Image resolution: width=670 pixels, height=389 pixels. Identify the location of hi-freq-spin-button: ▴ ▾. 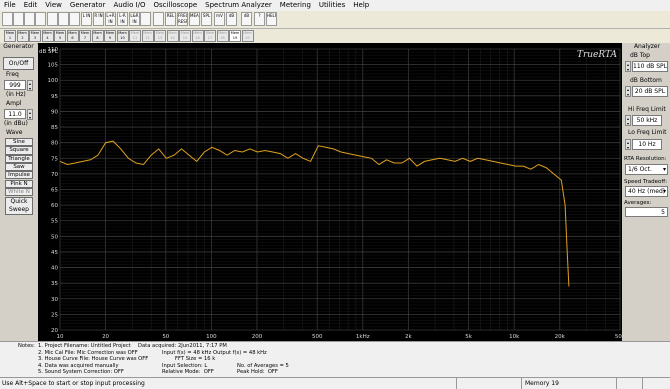
(628, 120).